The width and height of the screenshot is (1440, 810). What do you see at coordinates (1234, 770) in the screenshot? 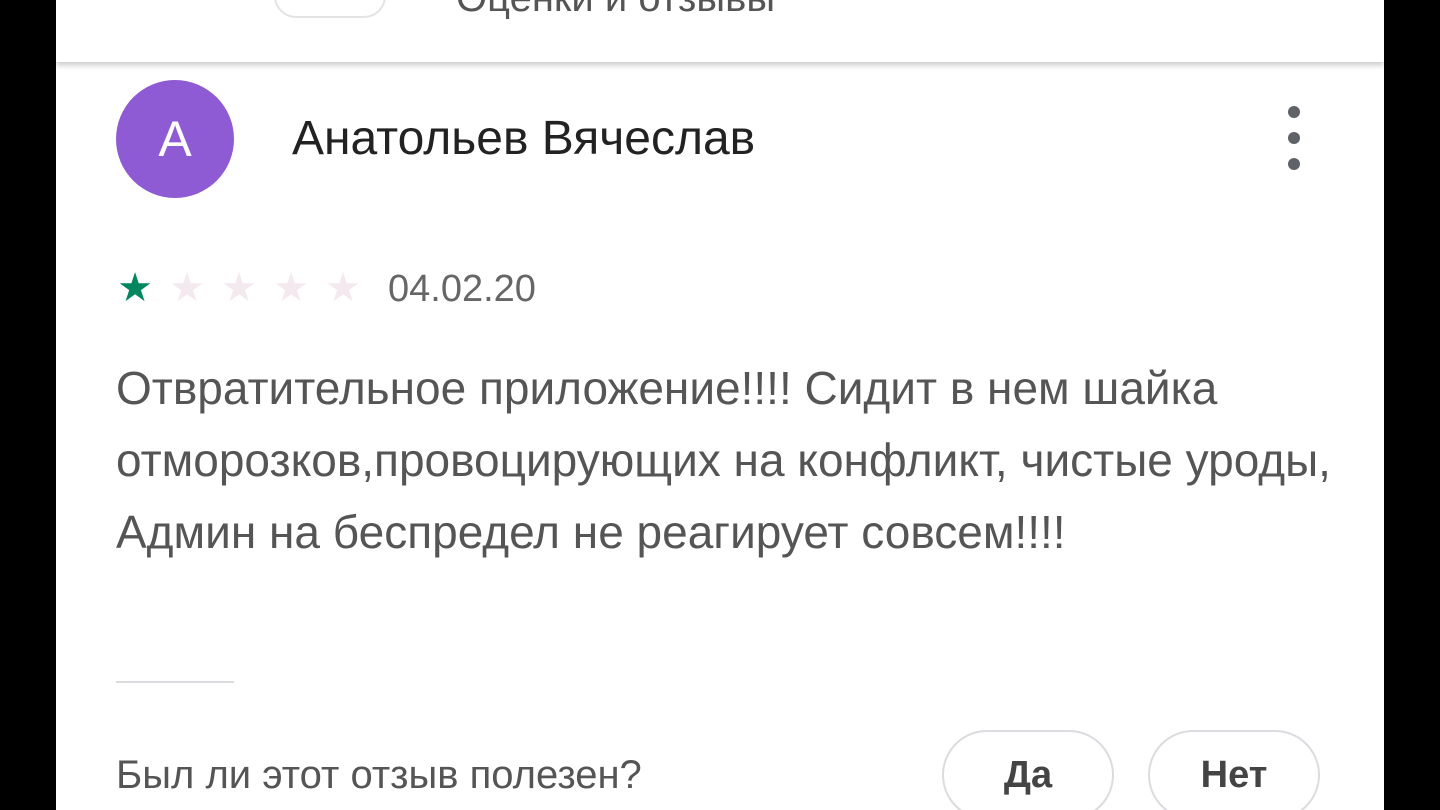
I see `helpful-no-button: Нет` at bounding box center [1234, 770].